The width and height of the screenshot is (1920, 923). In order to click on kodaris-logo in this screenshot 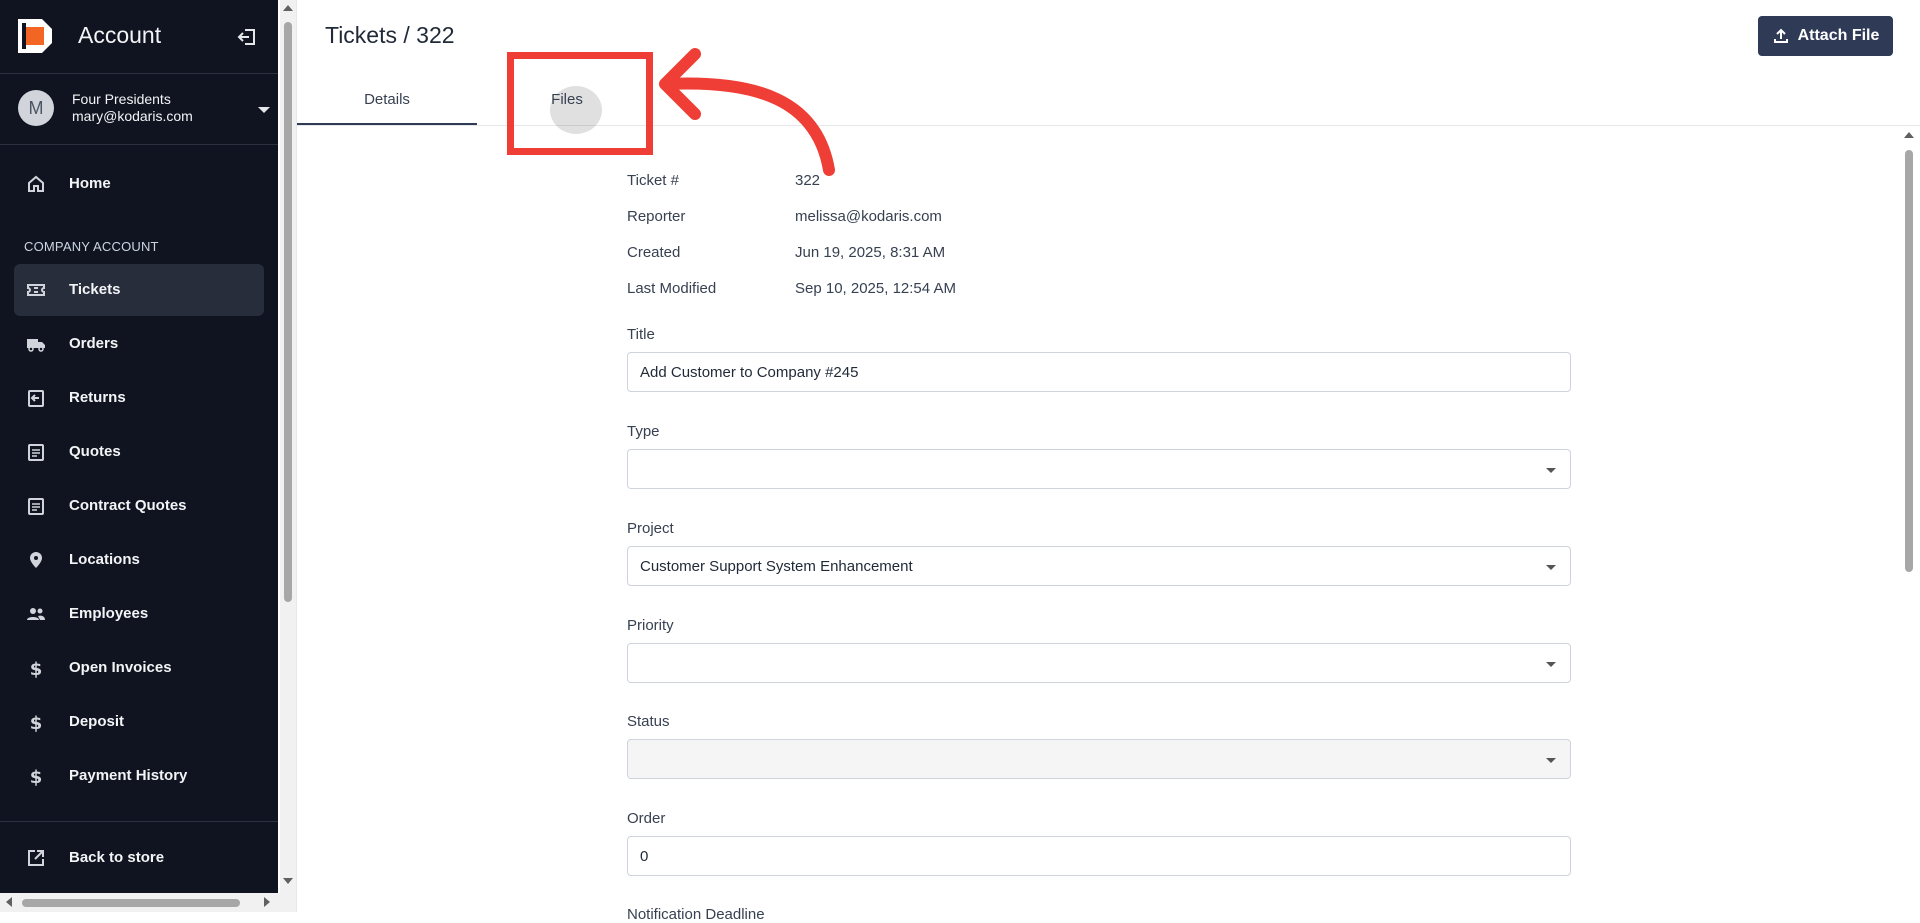, I will do `click(35, 36)`.